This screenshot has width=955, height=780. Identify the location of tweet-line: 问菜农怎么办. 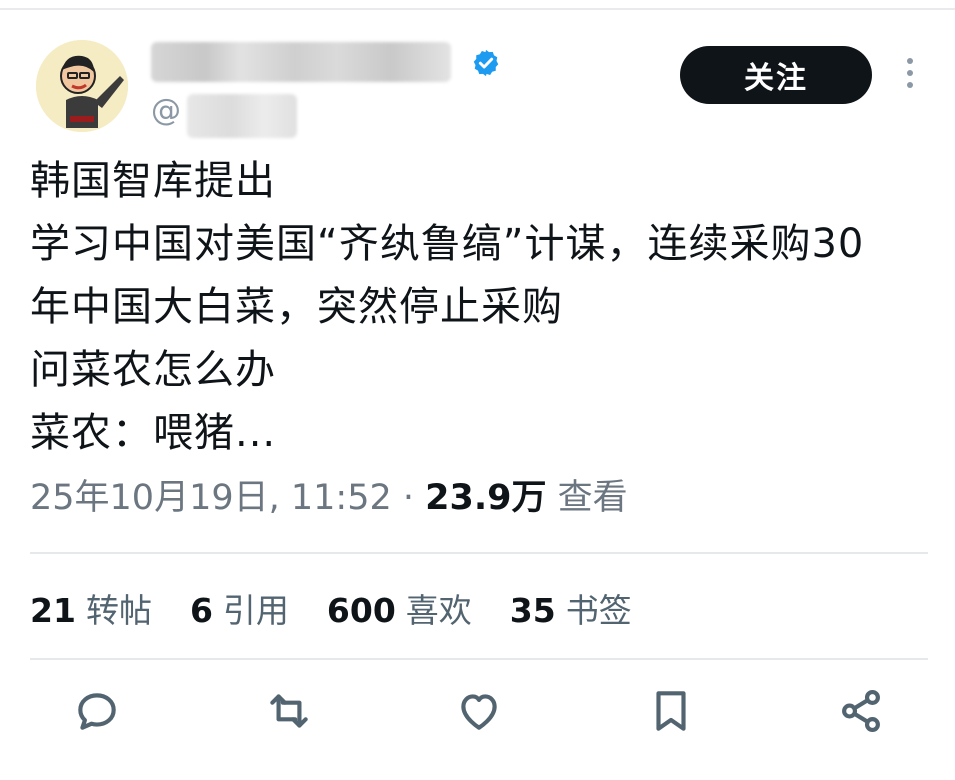
(153, 370).